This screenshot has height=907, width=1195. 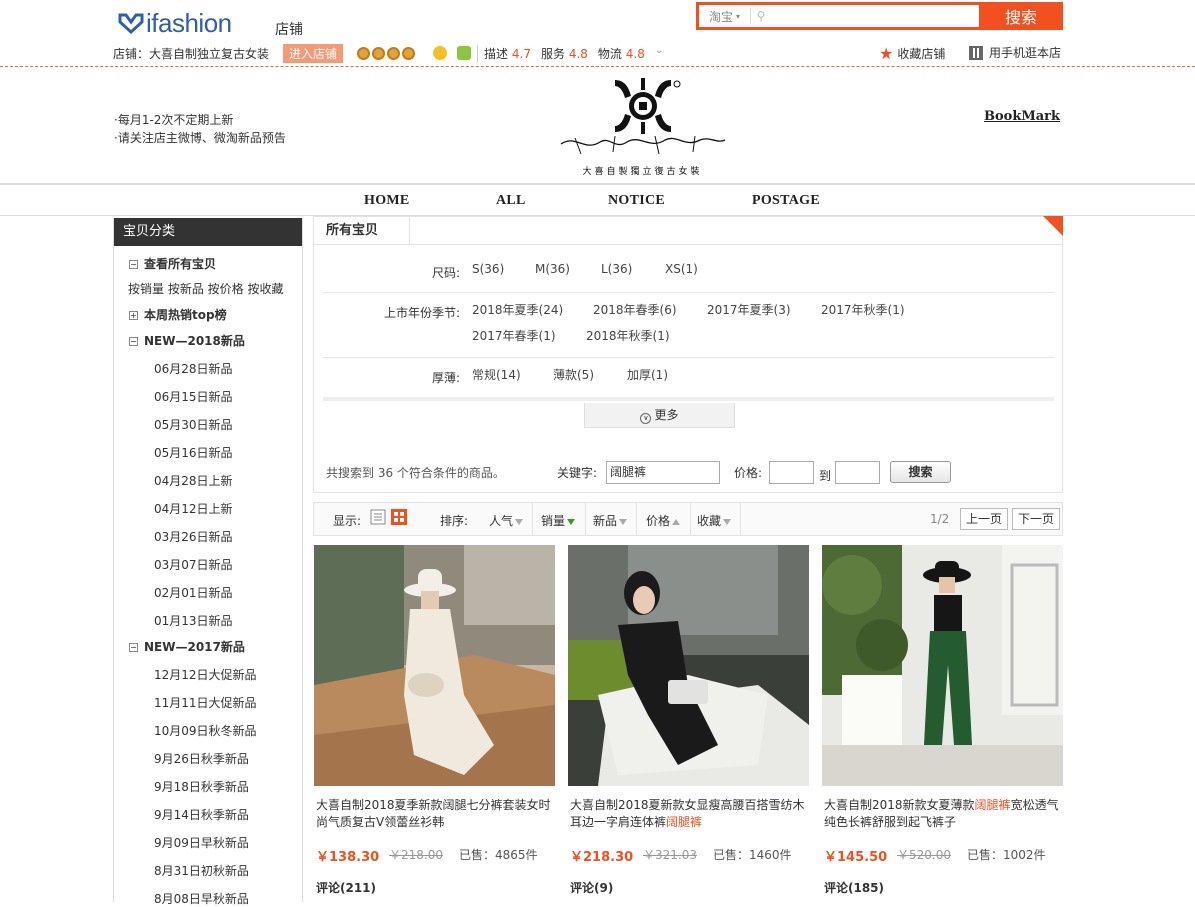 What do you see at coordinates (313, 53) in the screenshot?
I see `enter-shop-button: 进入店铺` at bounding box center [313, 53].